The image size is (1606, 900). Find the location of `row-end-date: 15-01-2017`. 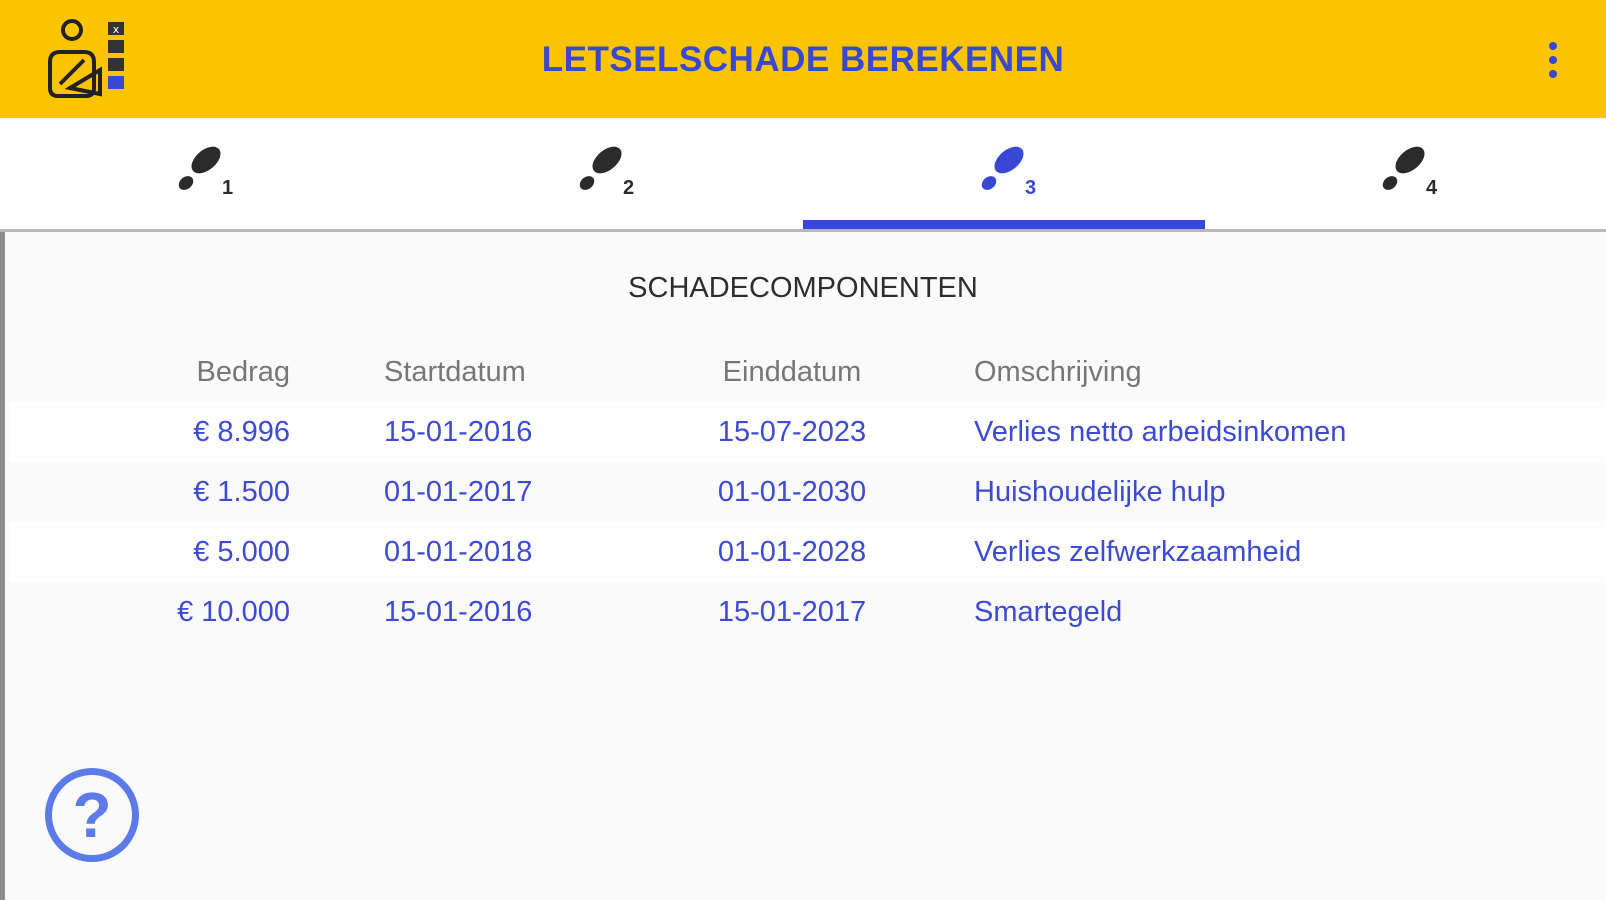

row-end-date: 15-01-2017 is located at coordinates (792, 612).